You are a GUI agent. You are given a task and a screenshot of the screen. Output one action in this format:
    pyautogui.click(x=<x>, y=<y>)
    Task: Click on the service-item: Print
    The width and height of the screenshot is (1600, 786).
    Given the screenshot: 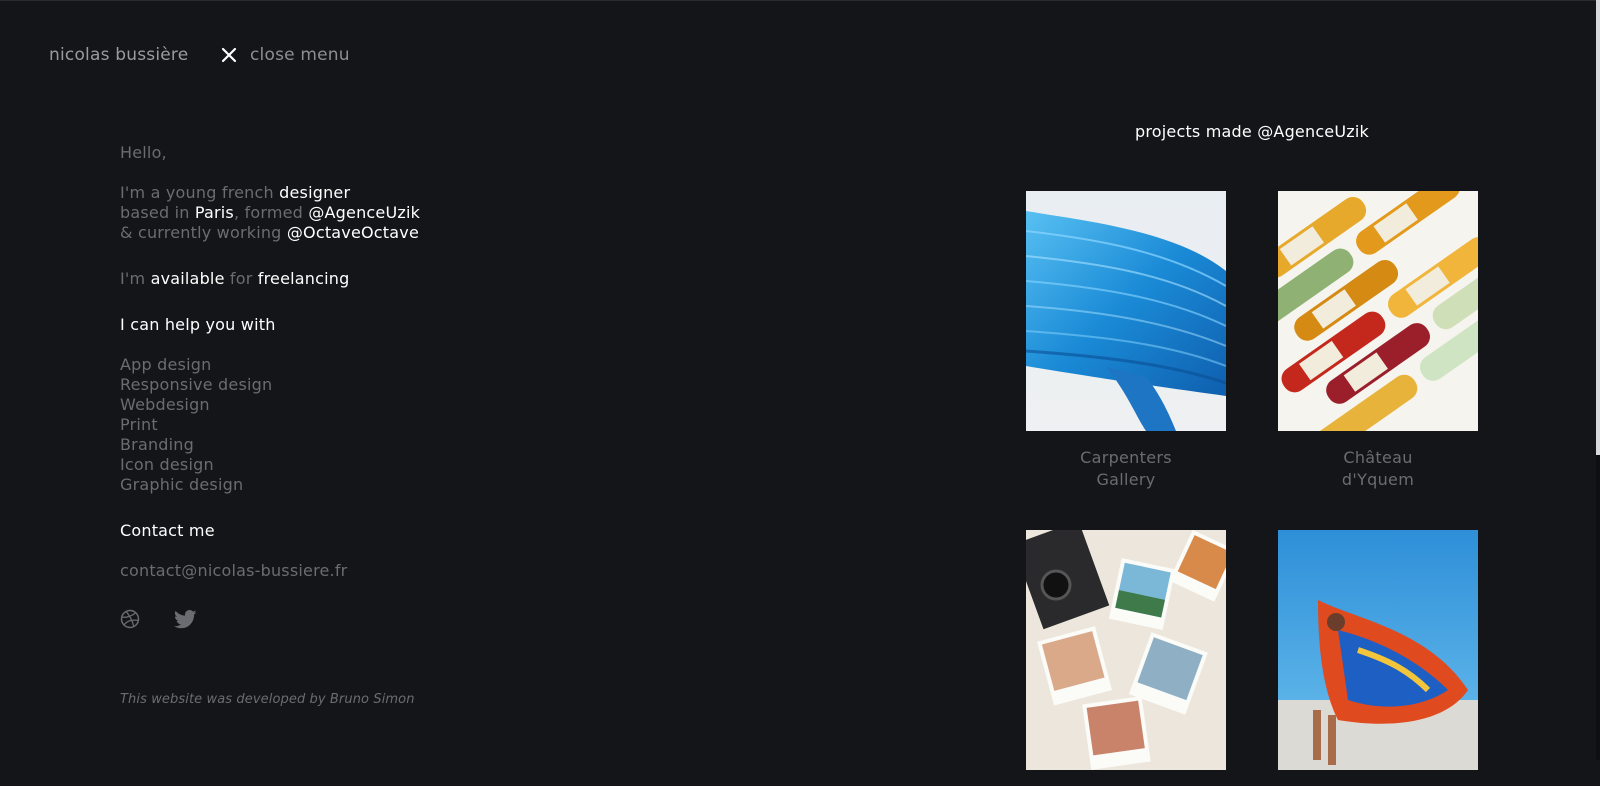 What is the action you would take?
    pyautogui.click(x=139, y=424)
    